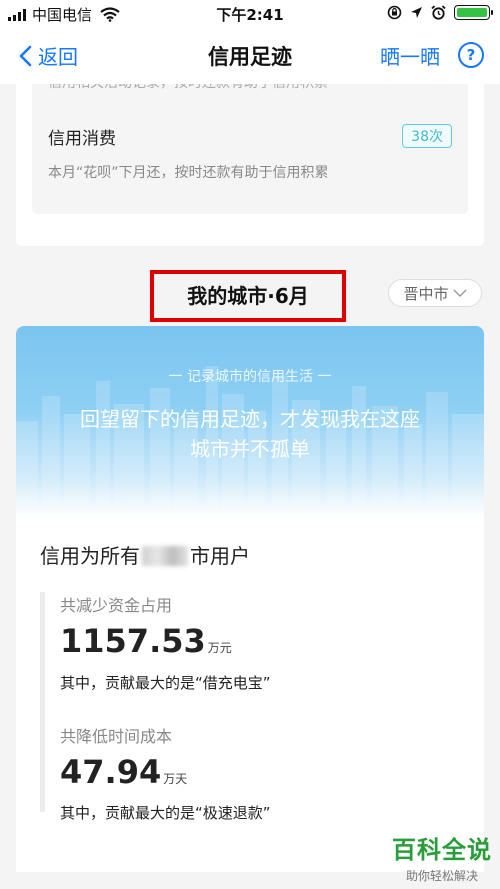 The image size is (500, 889). Describe the element at coordinates (219, 648) in the screenshot. I see `stat-unit: 万元` at that location.